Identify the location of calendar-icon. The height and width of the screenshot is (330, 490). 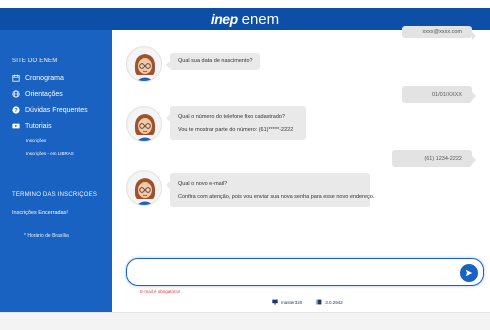
(16, 78).